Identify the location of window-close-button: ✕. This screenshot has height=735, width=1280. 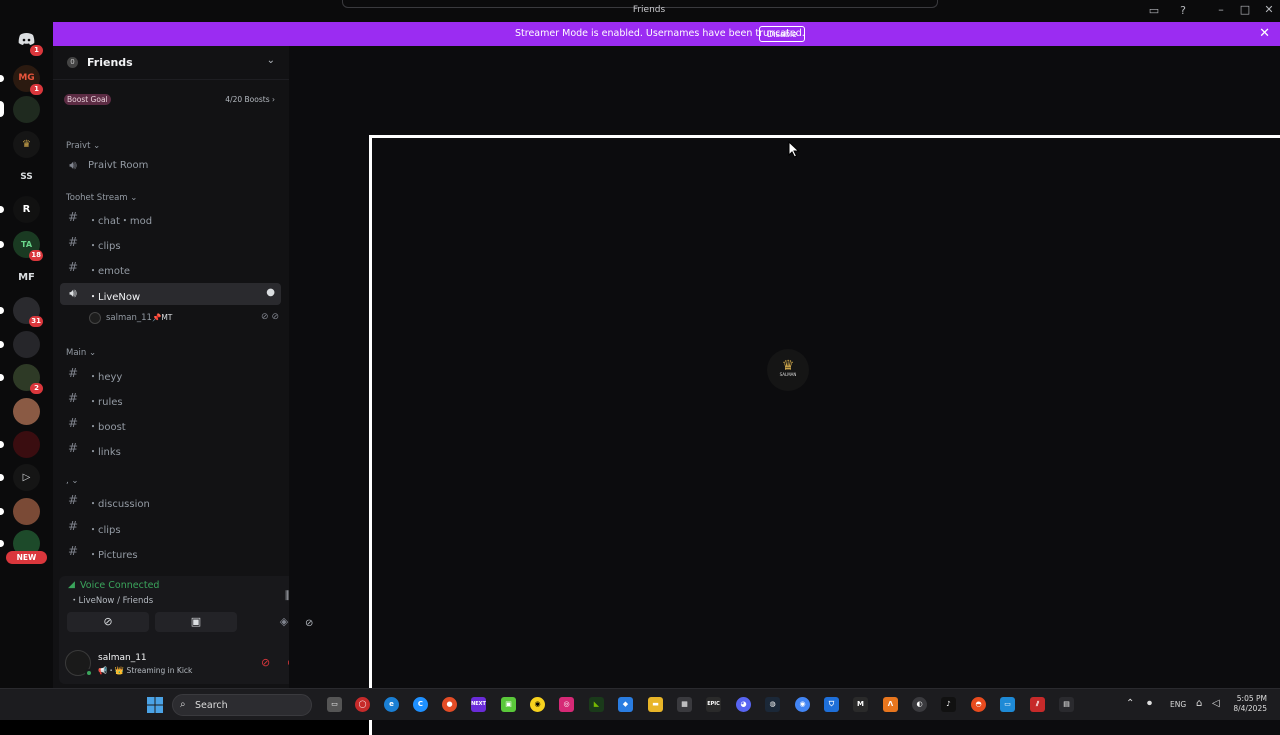
(1269, 9).